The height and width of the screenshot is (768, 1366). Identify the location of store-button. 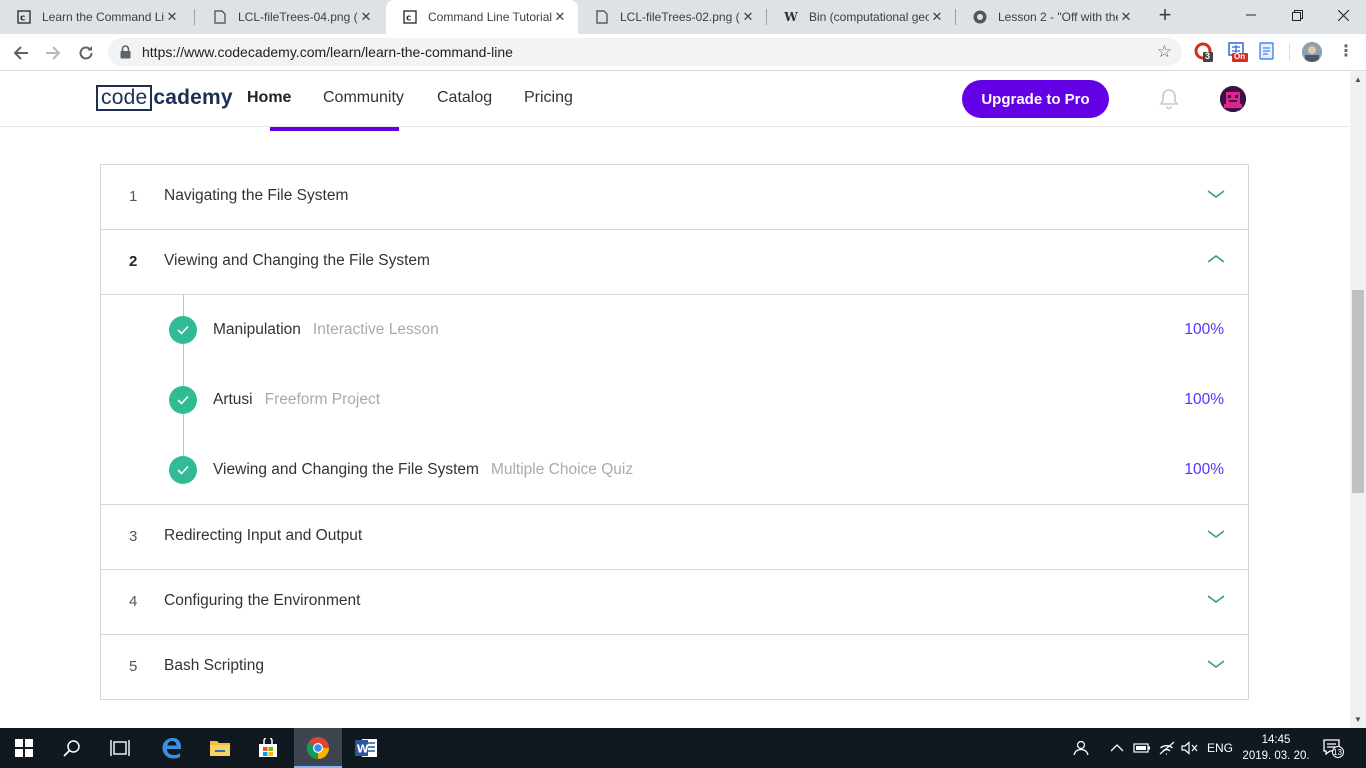
(268, 748).